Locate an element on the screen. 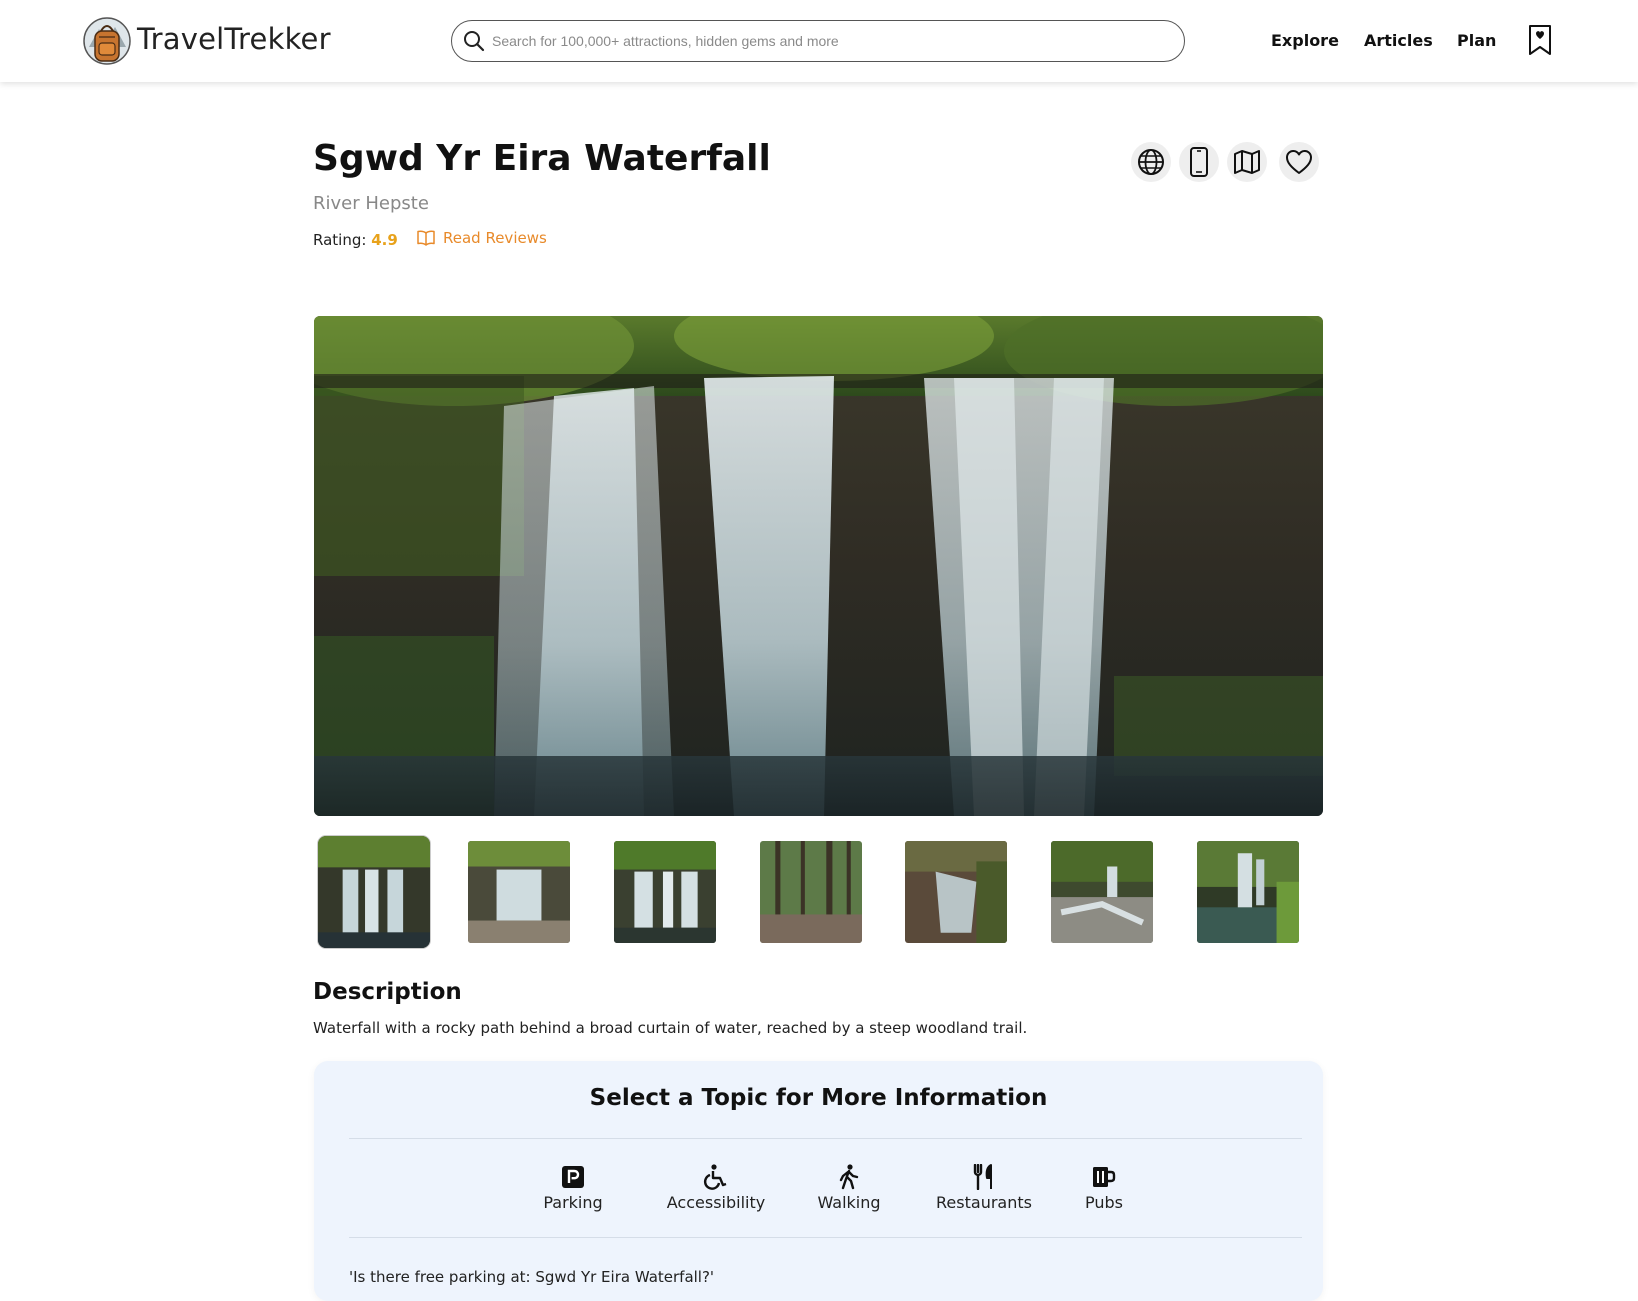 This screenshot has width=1638, height=1301. page-title: Sgwd Yr Eira Waterfall is located at coordinates (542, 158).